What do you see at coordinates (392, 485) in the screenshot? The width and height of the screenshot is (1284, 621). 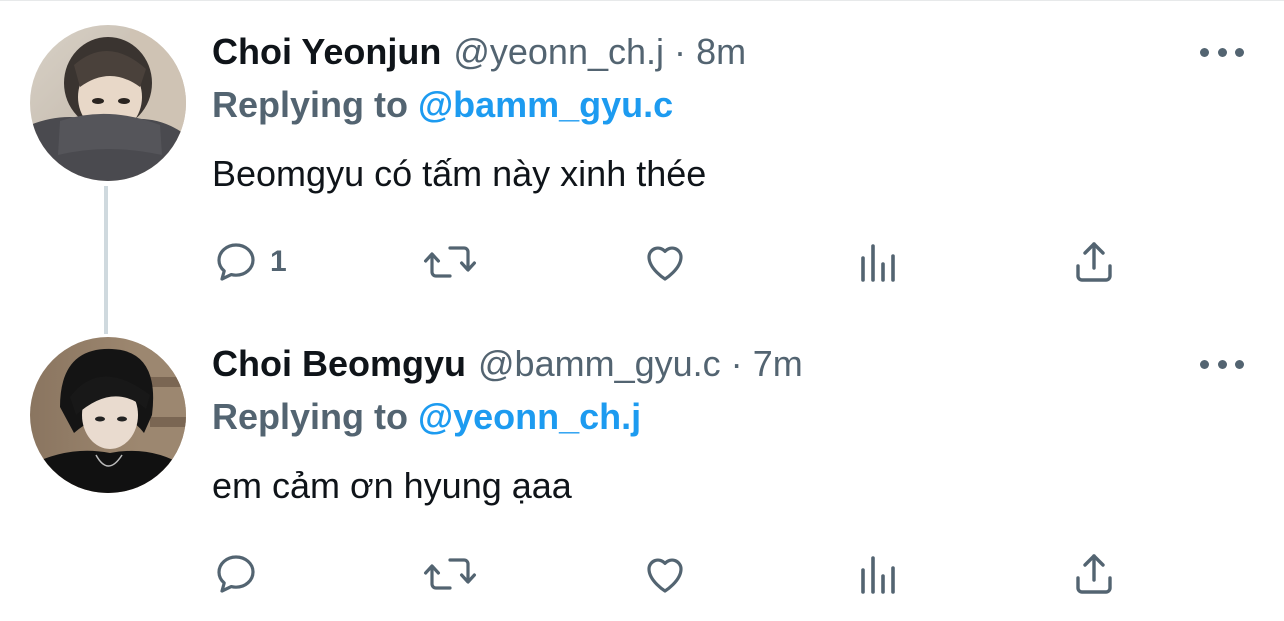 I see `tweet-text: em cảm ơn hyung ạaa` at bounding box center [392, 485].